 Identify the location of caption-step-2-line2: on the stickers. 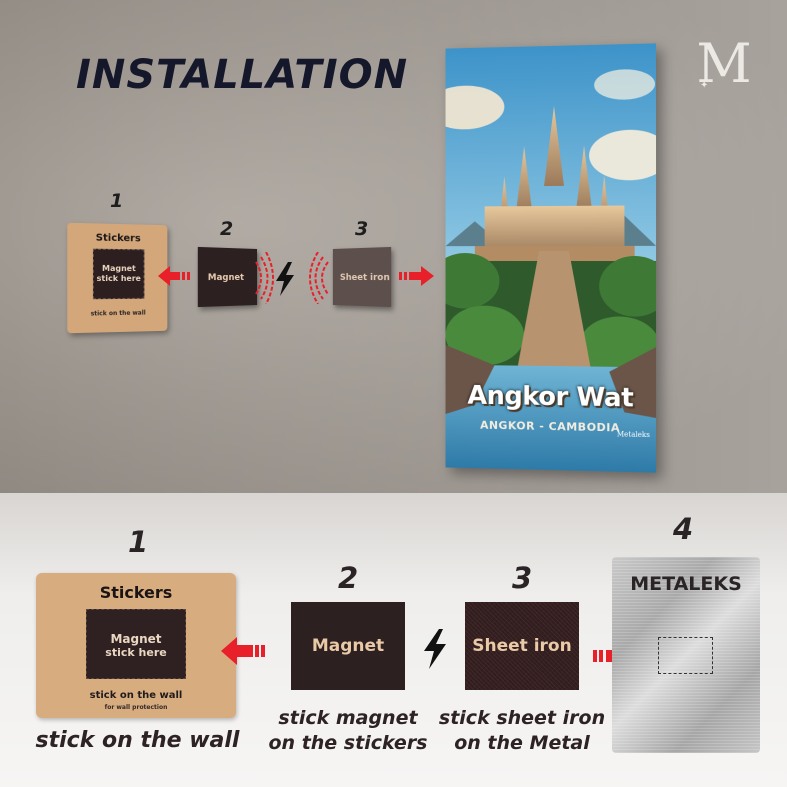
(348, 743).